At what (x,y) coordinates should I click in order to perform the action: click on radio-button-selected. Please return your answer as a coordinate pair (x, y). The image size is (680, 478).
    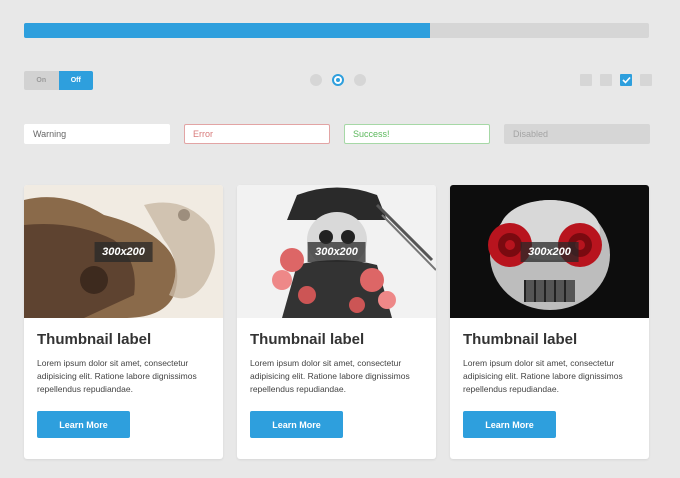
    Looking at the image, I should click on (338, 80).